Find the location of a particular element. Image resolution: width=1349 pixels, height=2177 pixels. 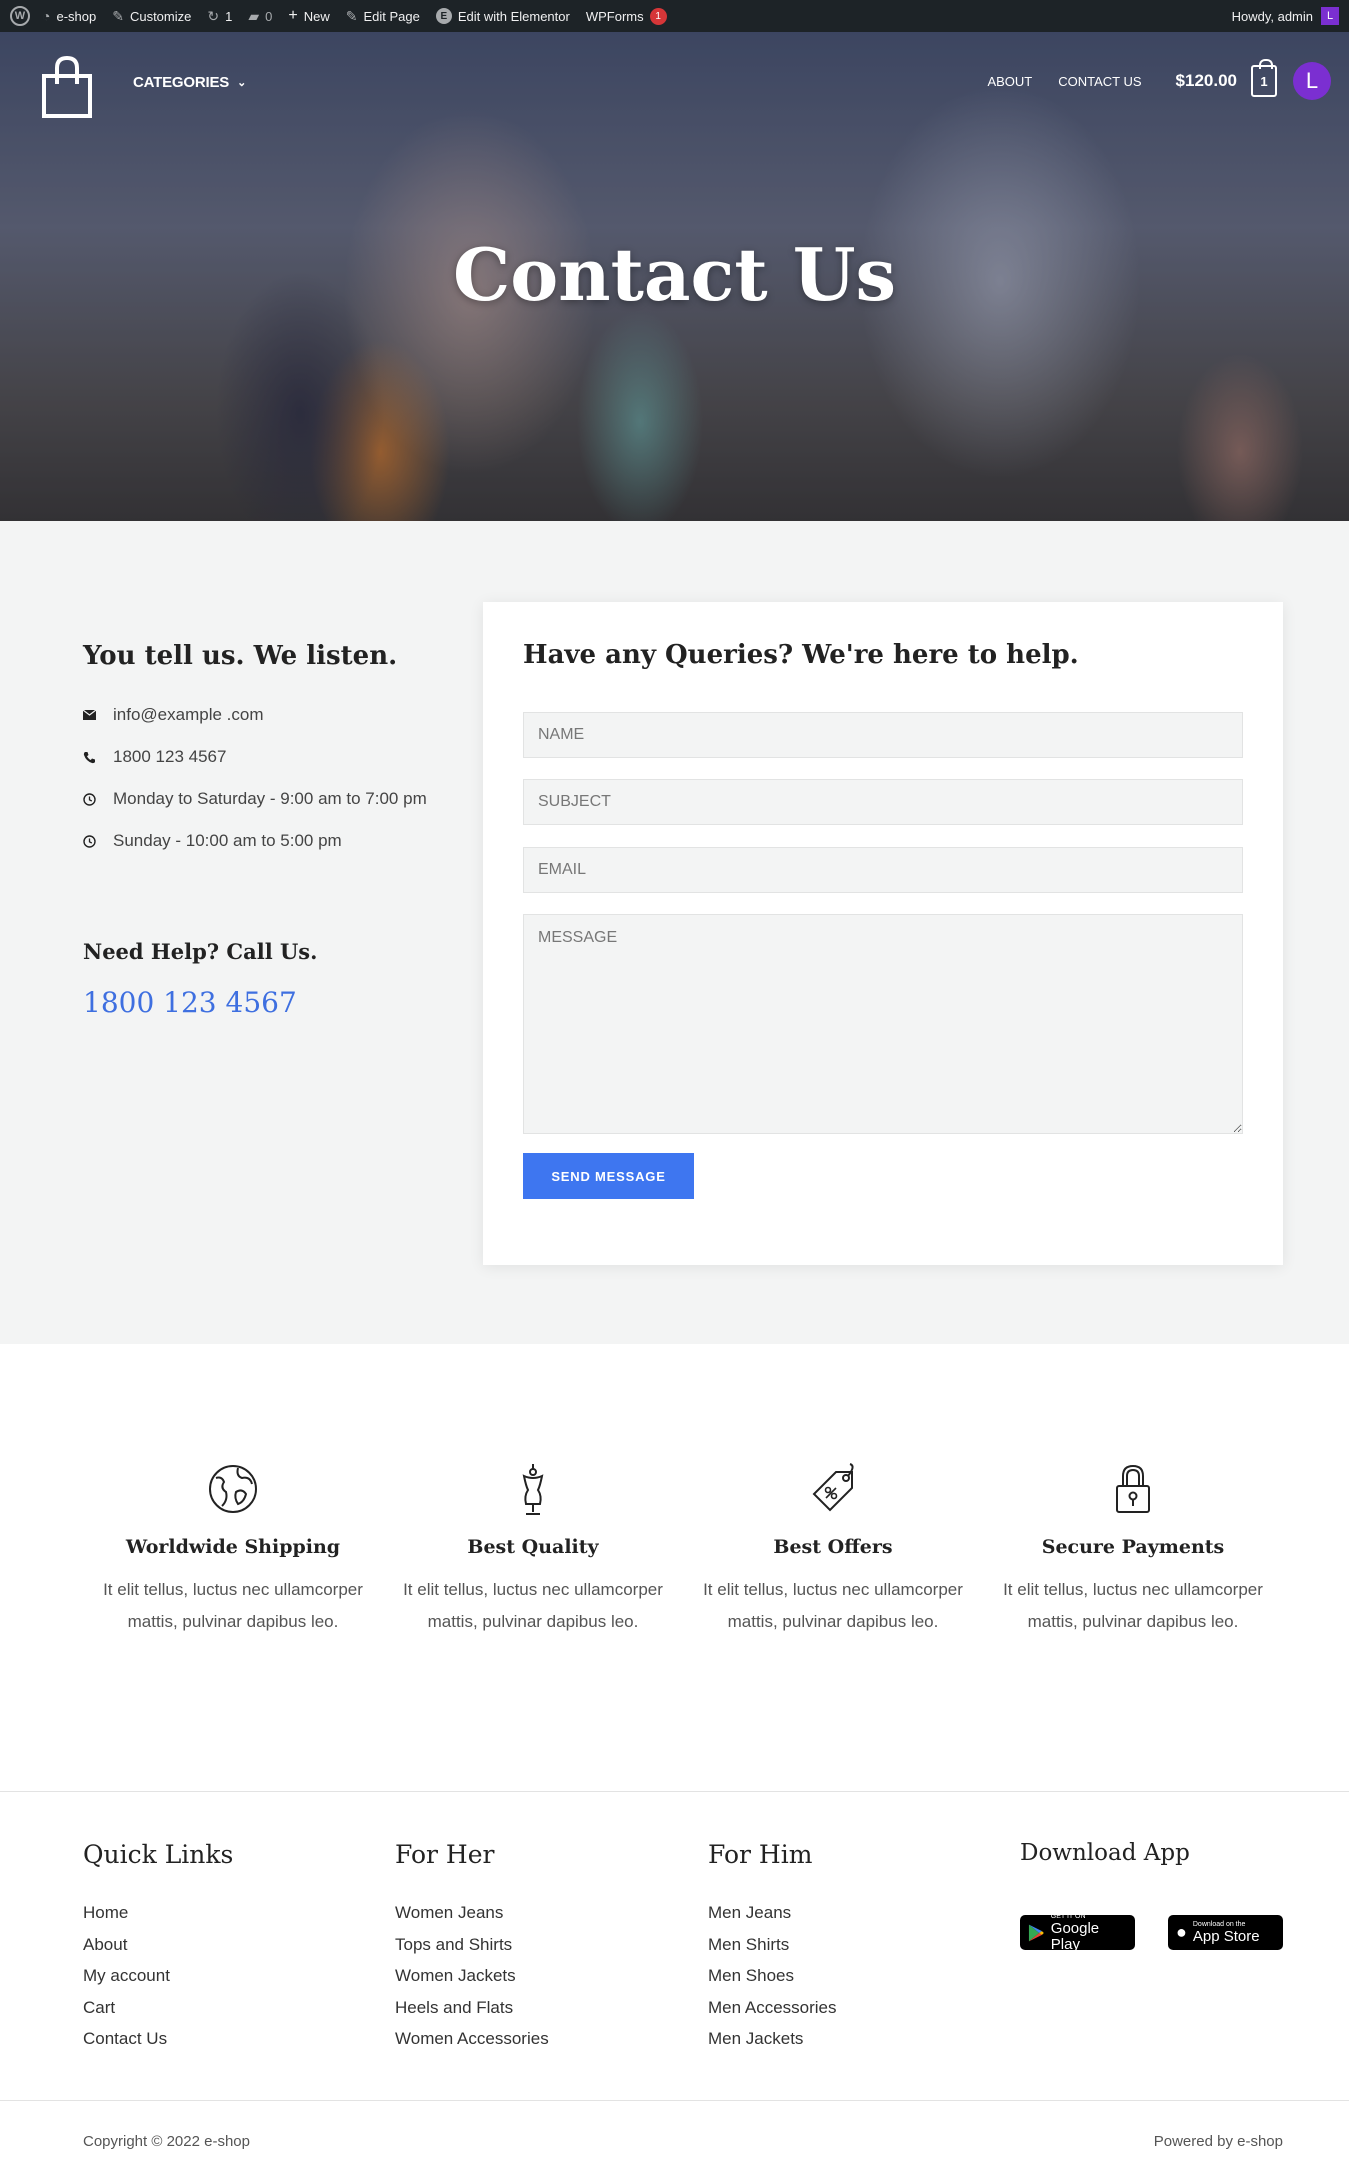

page-title: Contact Us is located at coordinates (674, 274).